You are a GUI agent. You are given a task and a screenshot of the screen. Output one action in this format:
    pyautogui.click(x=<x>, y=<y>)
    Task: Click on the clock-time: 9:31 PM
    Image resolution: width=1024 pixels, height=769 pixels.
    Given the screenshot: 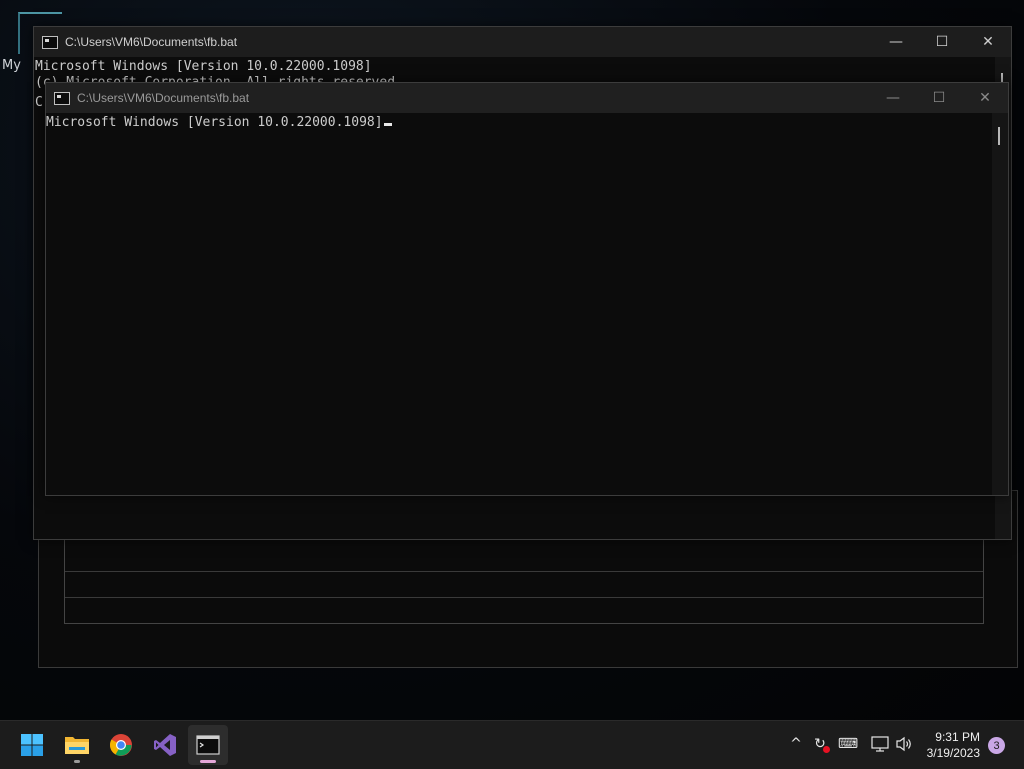 What is the action you would take?
    pyautogui.click(x=957, y=737)
    